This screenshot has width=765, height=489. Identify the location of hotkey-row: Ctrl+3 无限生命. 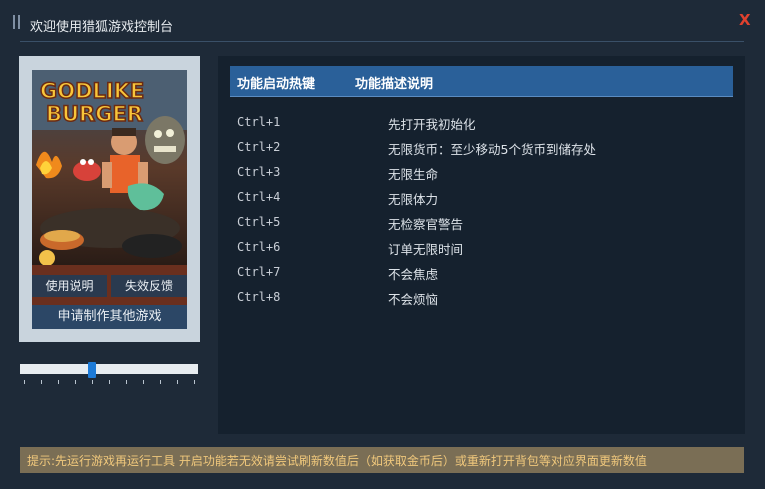
(482, 174).